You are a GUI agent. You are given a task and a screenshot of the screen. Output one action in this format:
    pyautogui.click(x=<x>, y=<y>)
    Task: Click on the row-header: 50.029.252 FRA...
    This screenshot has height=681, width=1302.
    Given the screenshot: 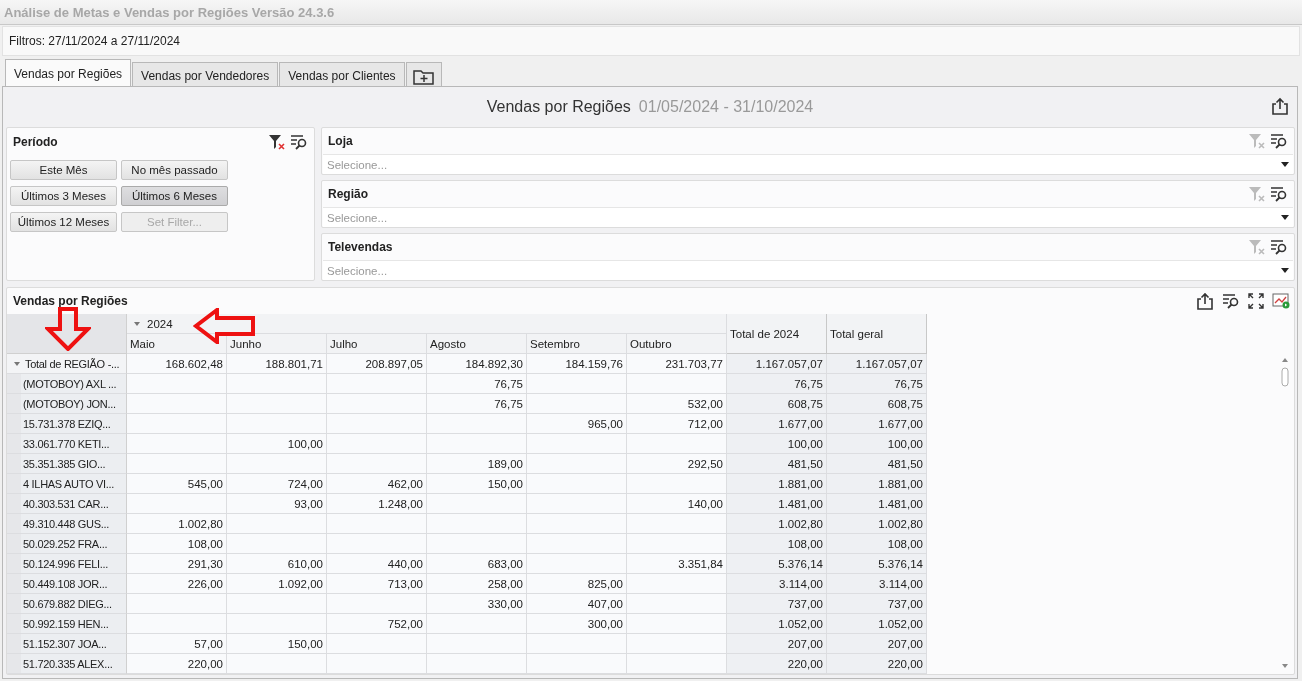 What is the action you would take?
    pyautogui.click(x=74, y=544)
    